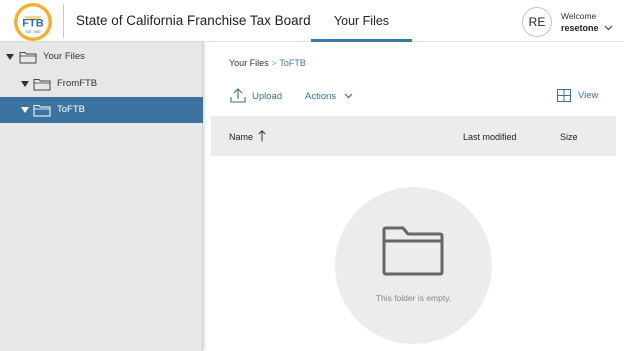 Image resolution: width=624 pixels, height=351 pixels. Describe the element at coordinates (569, 137) in the screenshot. I see `column-header-size: Size` at that location.